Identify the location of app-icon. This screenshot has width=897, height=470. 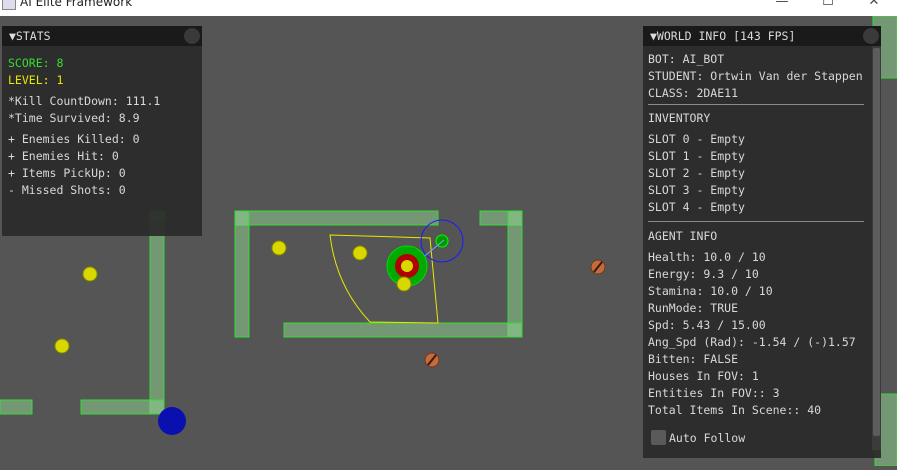
(9, 5).